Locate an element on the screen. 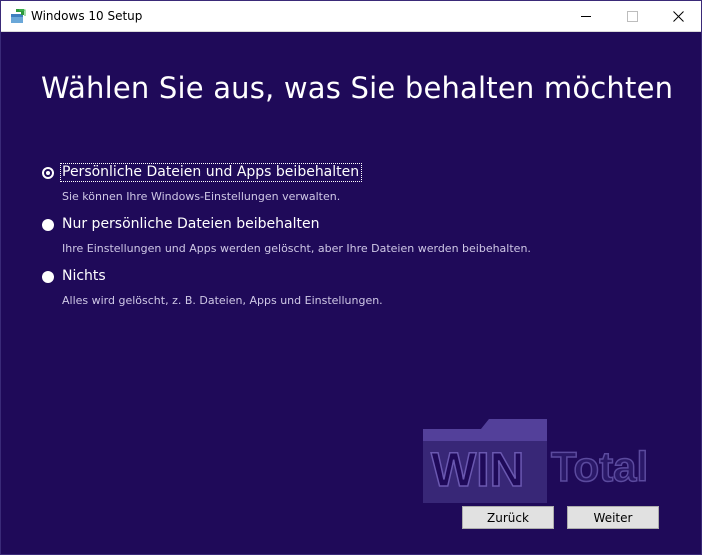 The image size is (702, 555). back-button: Zurück is located at coordinates (508, 517).